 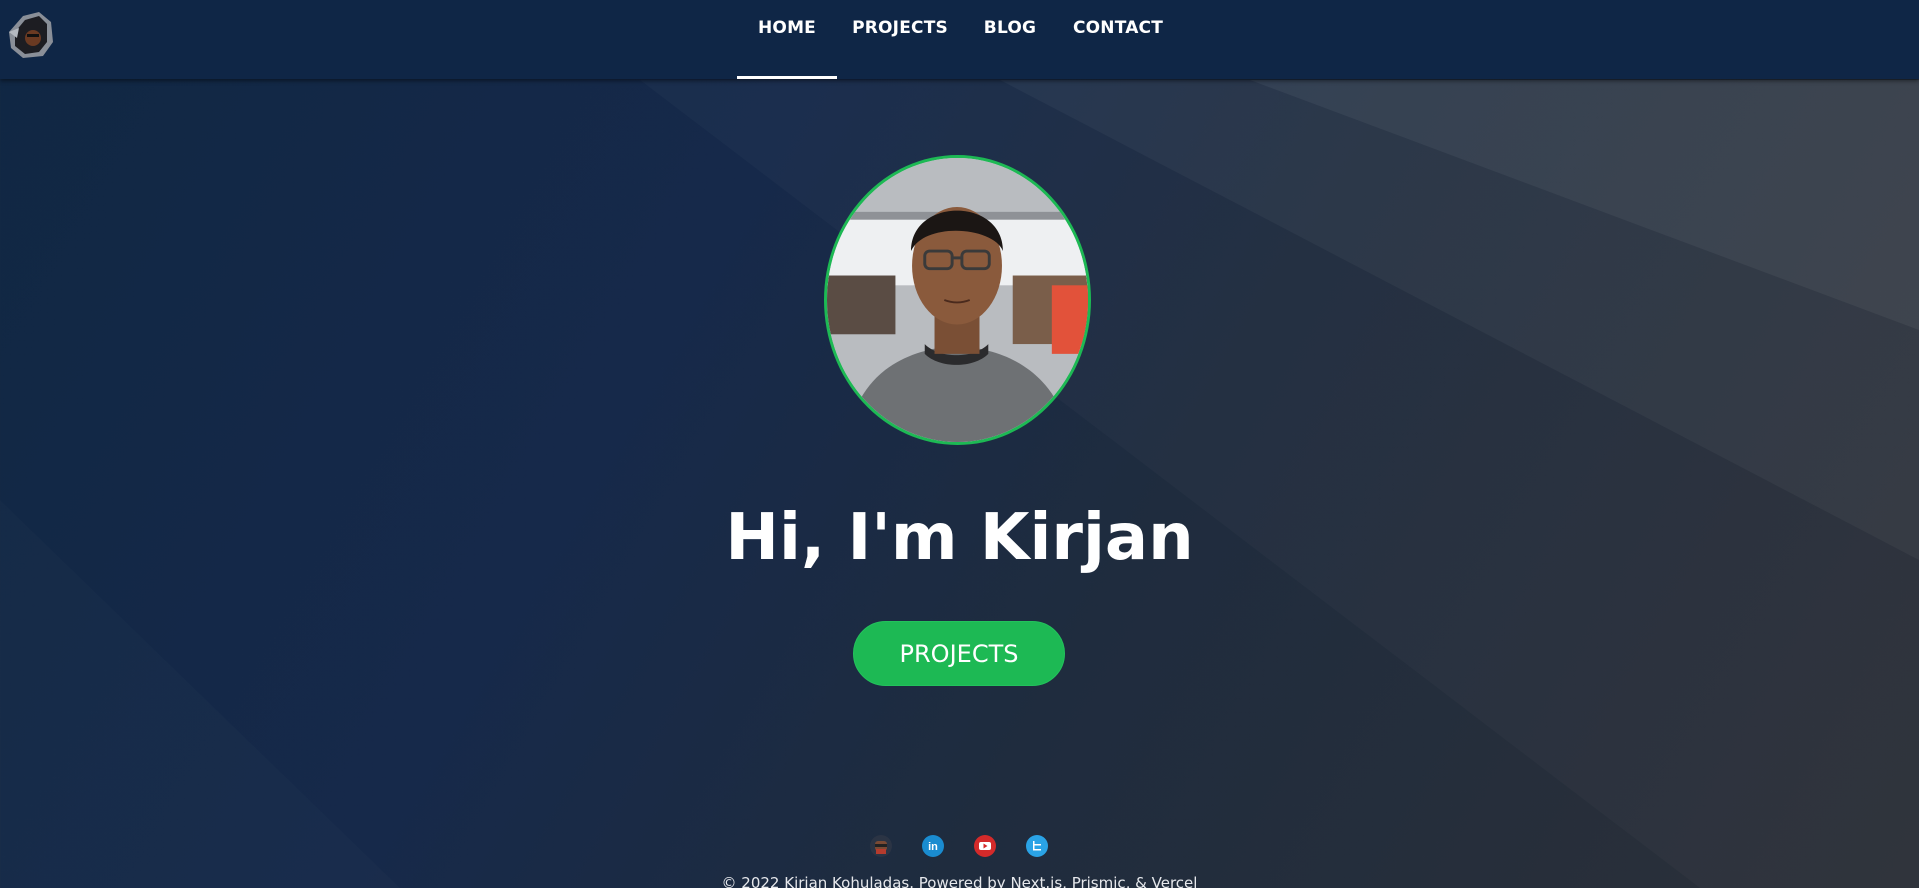 I want to click on github-icon, so click(x=881, y=846).